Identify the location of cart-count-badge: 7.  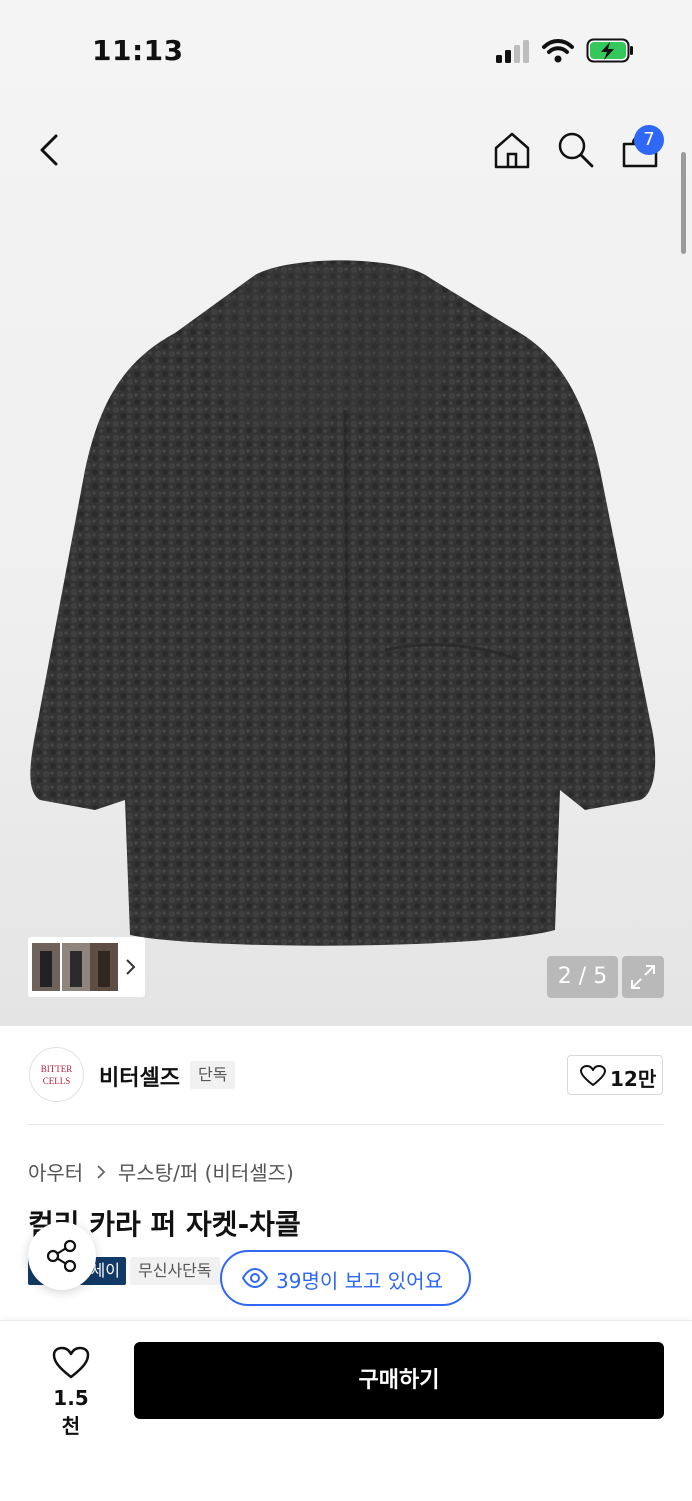
(649, 140).